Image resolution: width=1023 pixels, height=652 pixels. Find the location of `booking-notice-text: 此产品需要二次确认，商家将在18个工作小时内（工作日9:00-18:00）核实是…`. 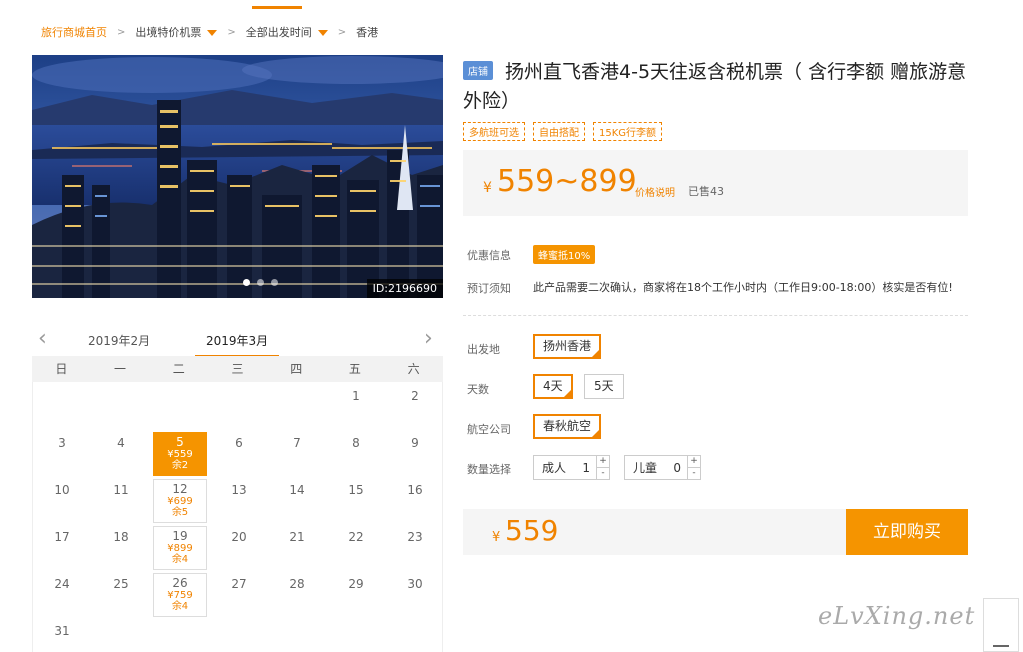

booking-notice-text: 此产品需要二次确认，商家将在18个工作小时内（工作日9:00-18:00）核实是… is located at coordinates (743, 287).